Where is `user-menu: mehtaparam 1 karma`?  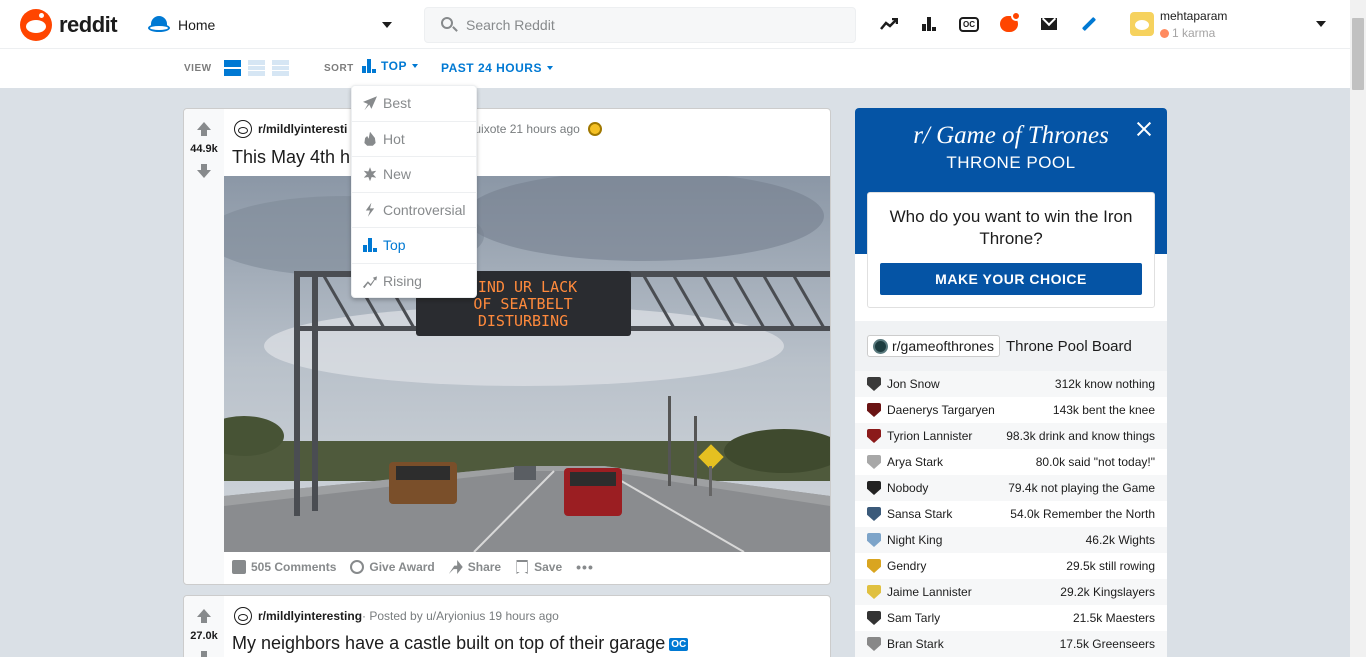
user-menu: mehtaparam 1 karma is located at coordinates (1230, 25).